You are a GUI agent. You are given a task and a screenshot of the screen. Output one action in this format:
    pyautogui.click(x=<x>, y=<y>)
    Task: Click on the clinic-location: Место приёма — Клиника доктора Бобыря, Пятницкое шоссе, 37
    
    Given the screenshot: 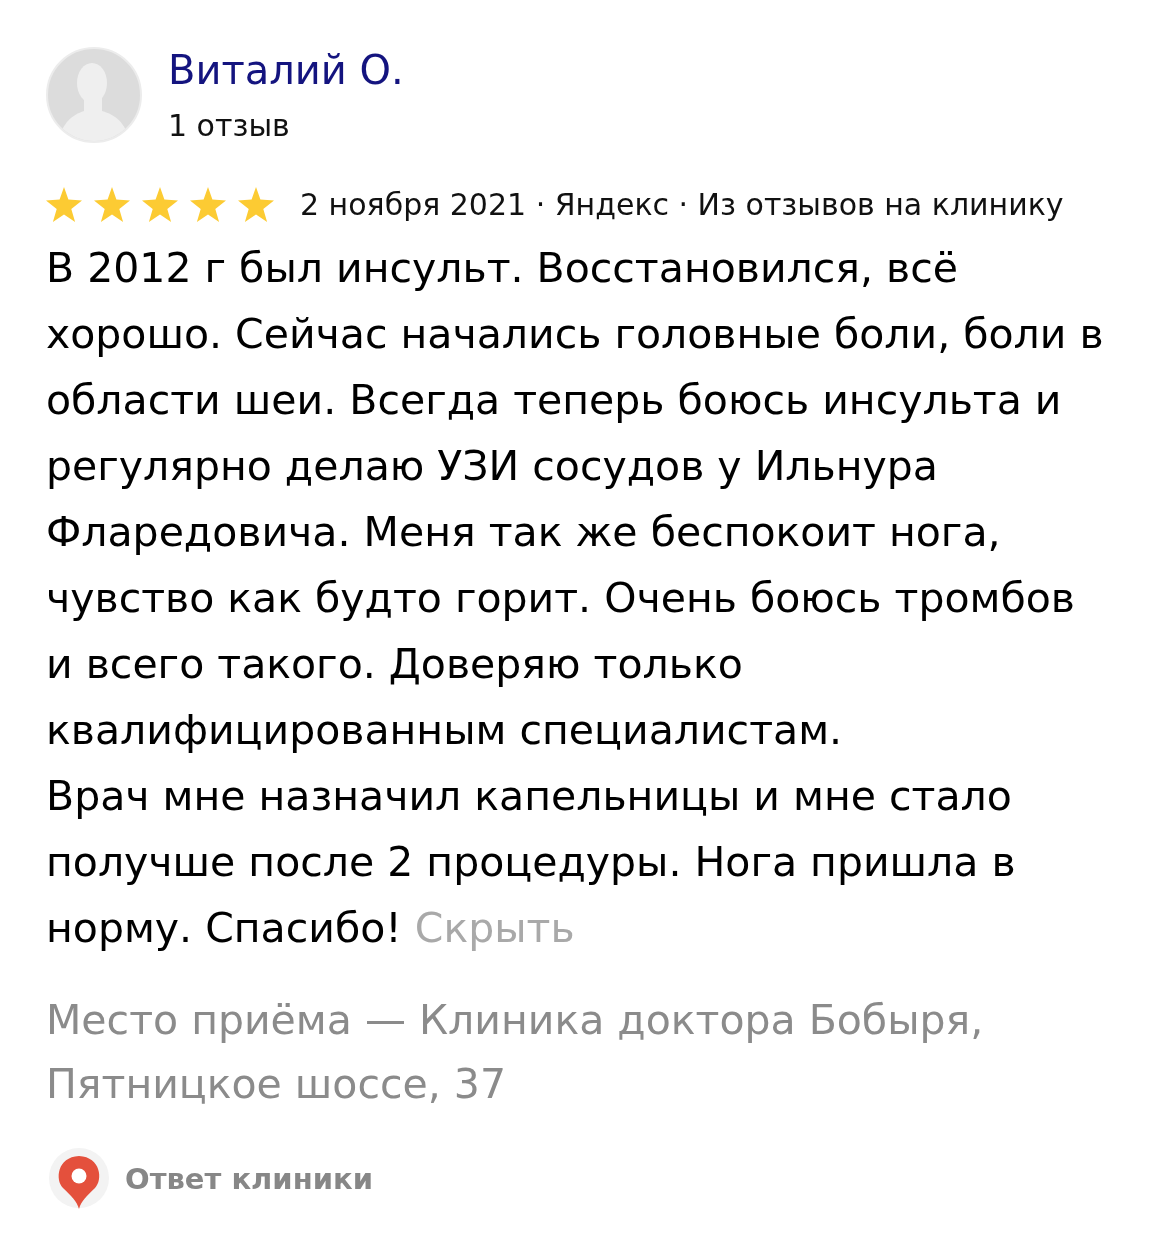 What is the action you would take?
    pyautogui.click(x=515, y=1052)
    